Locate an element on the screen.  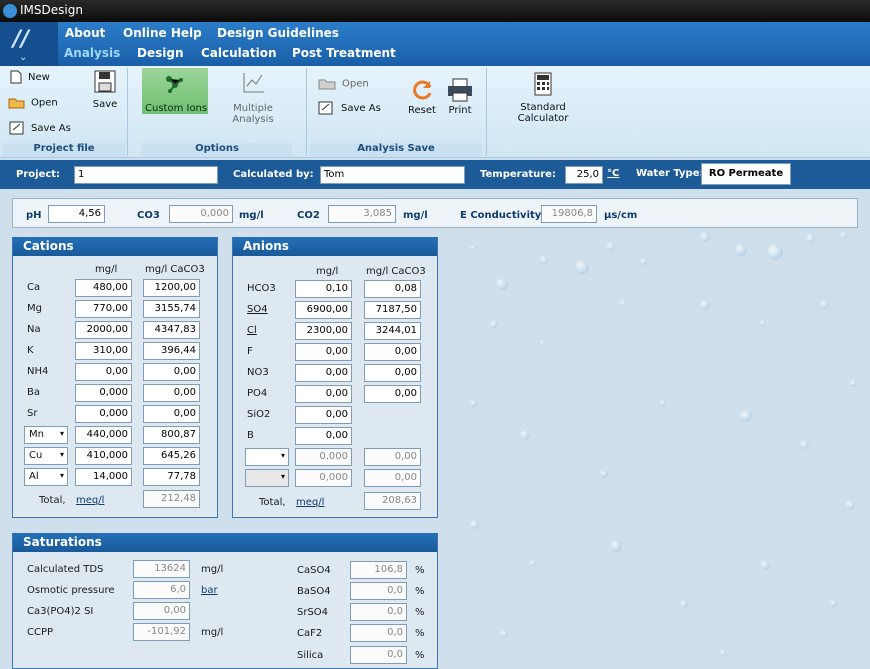
tab-calculation: Calculation is located at coordinates (239, 53).